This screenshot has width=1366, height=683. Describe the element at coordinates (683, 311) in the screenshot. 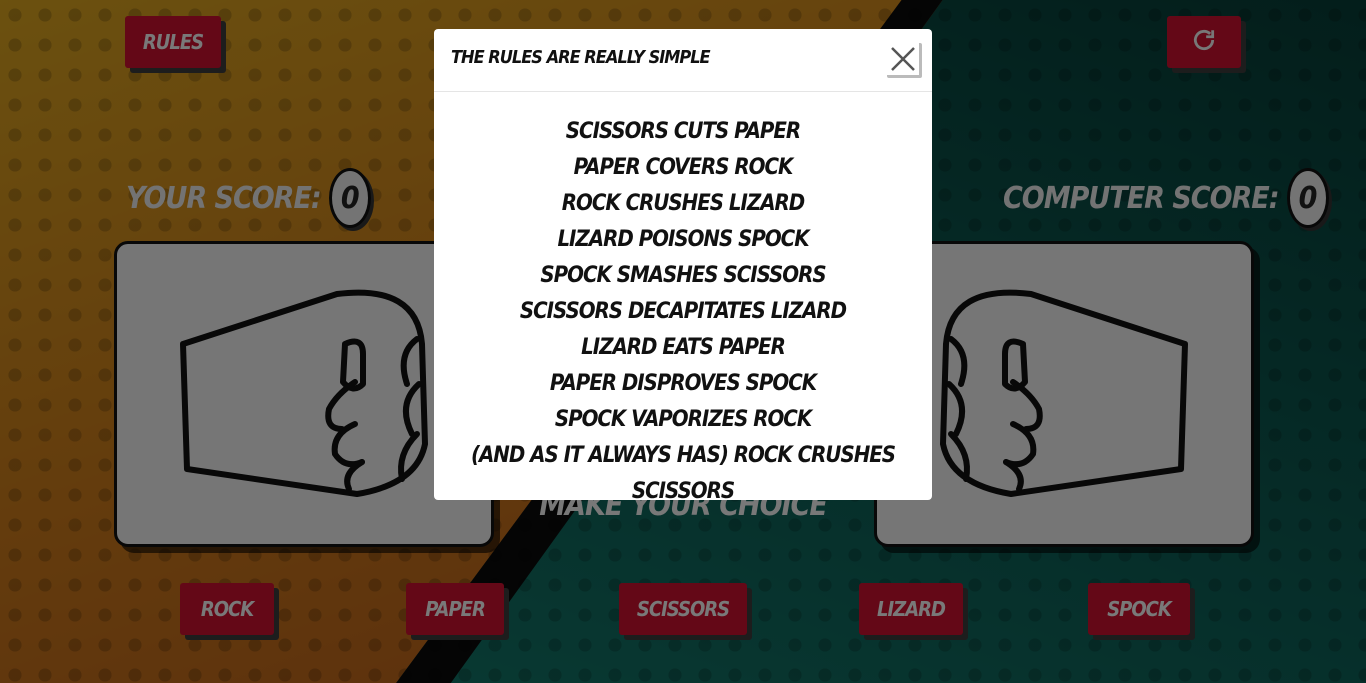

I see `rule-item: SCISSORS DECAPITATES LIZARD` at that location.